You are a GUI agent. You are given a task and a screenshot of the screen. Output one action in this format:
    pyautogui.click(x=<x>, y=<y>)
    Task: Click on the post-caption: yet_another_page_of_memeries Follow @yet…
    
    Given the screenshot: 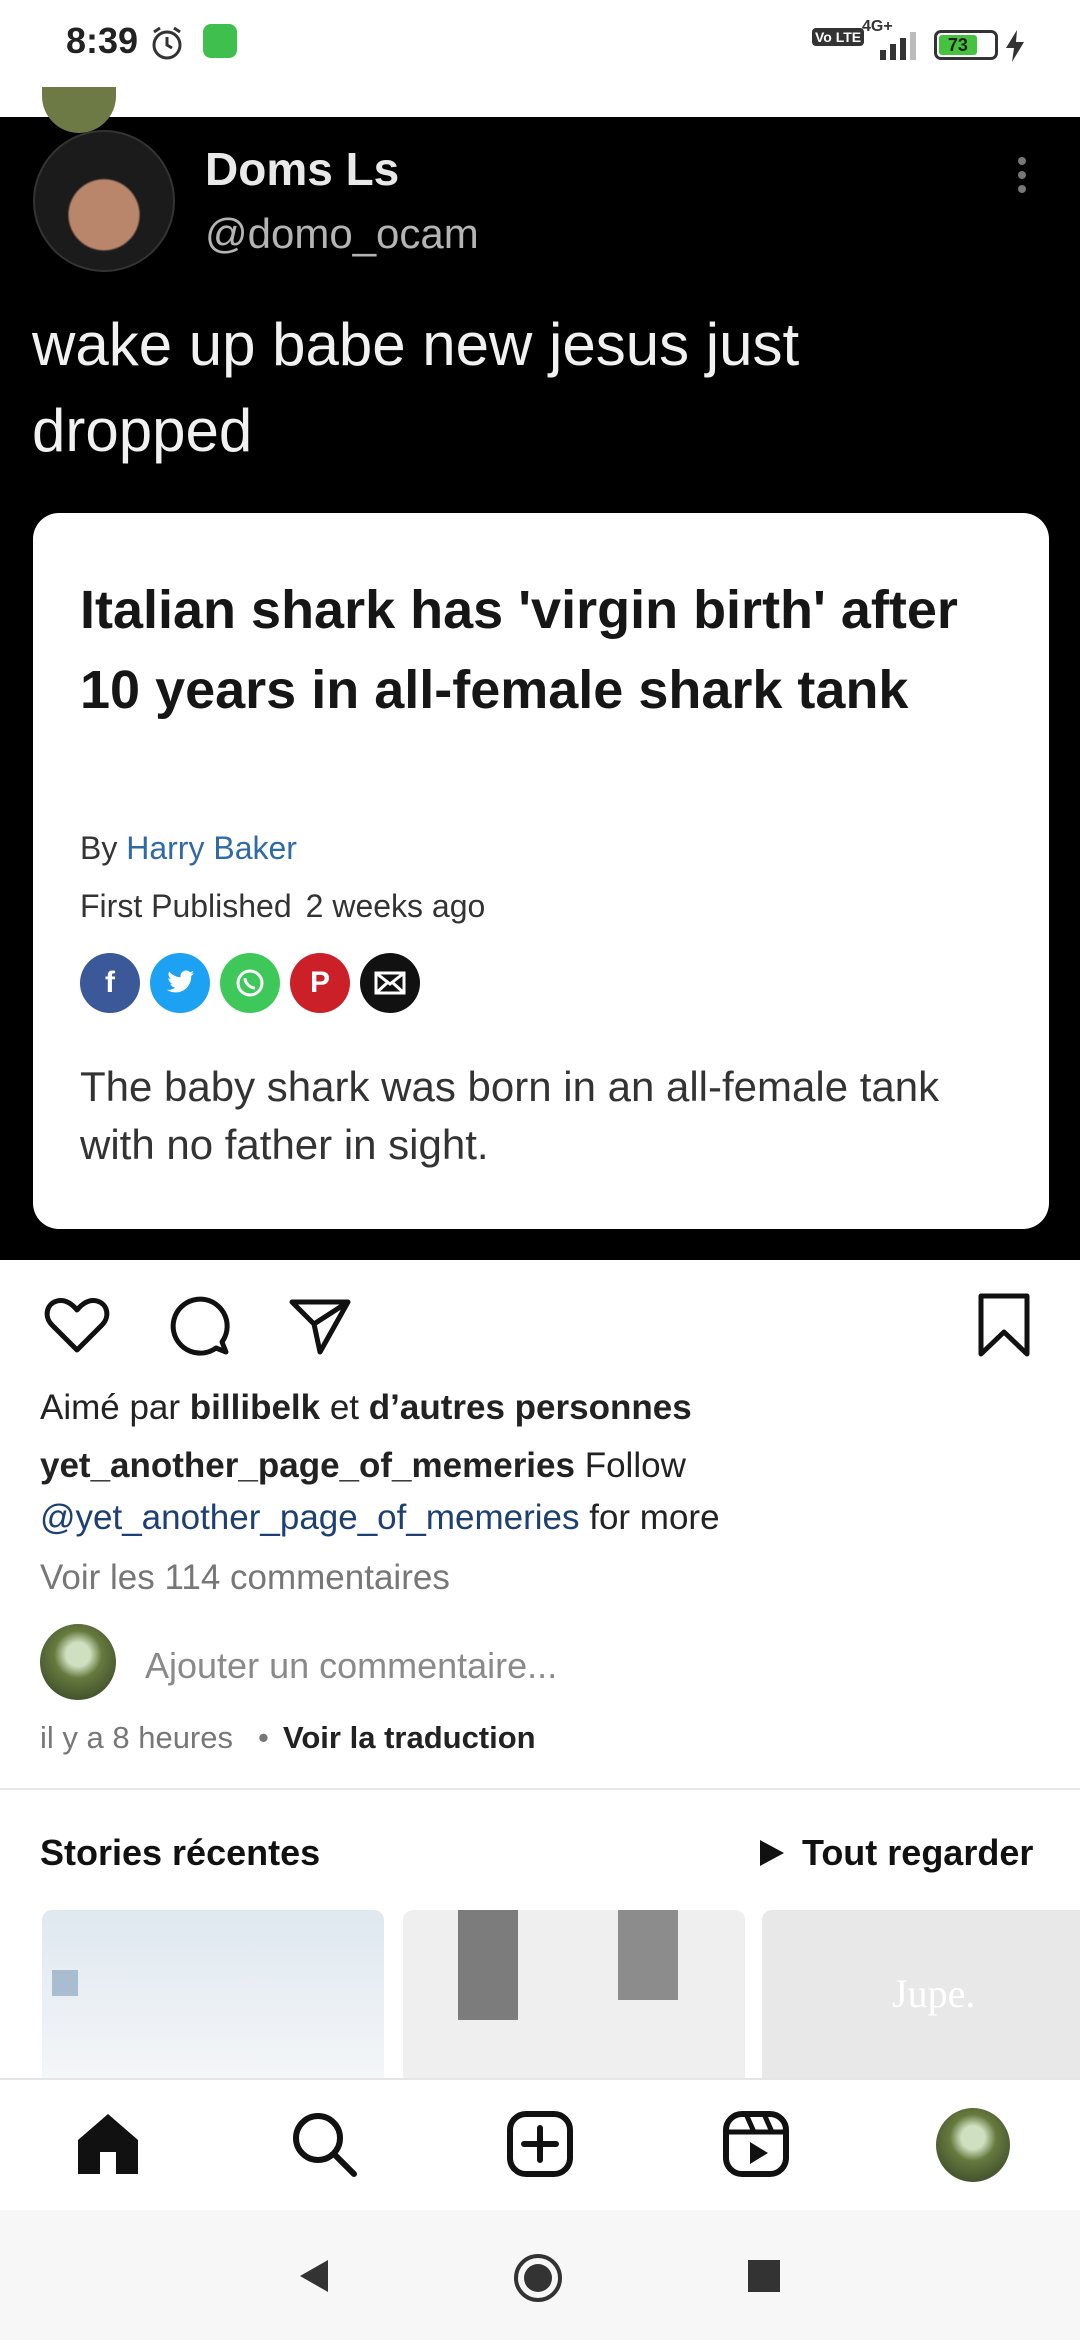 What is the action you would take?
    pyautogui.click(x=540, y=1492)
    